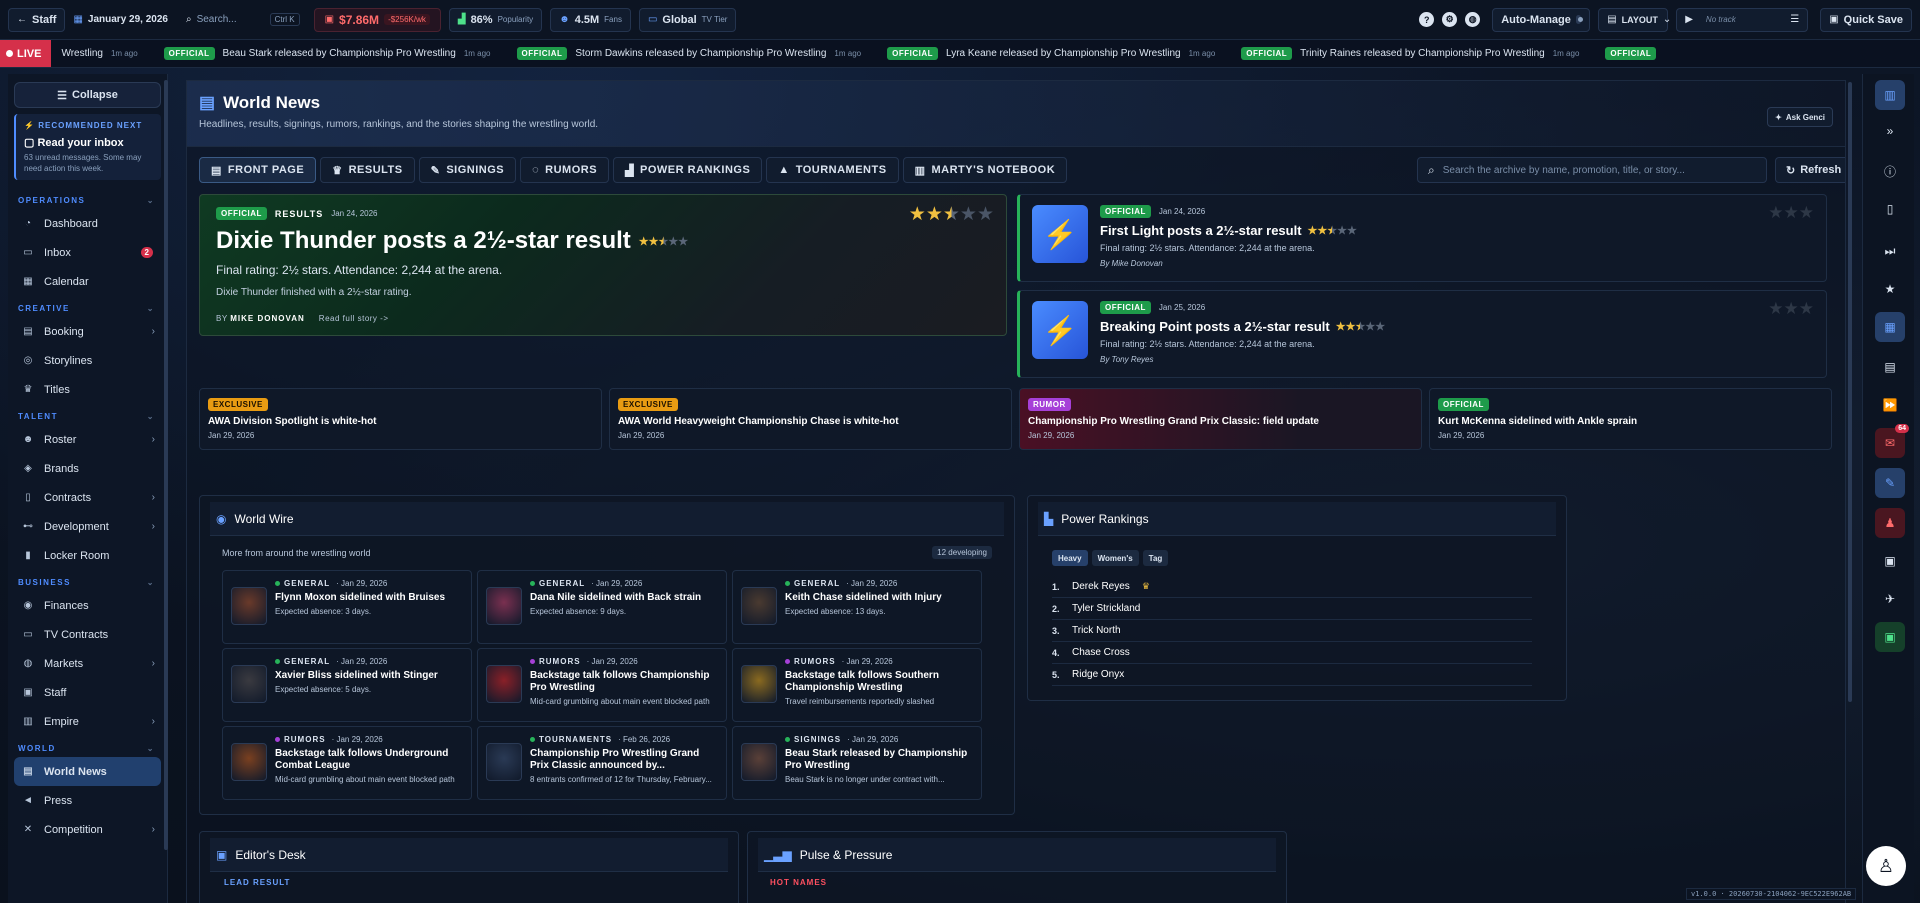  What do you see at coordinates (590, 19) in the screenshot?
I see `fans-display: ☻ 4.5M Fans` at bounding box center [590, 19].